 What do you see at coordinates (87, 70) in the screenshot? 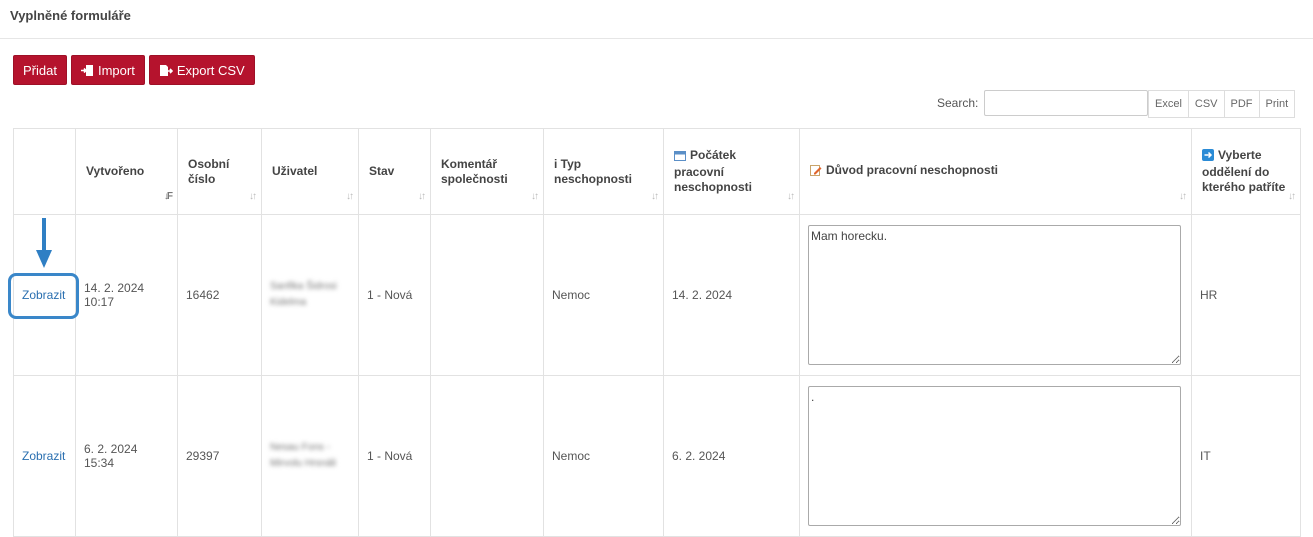
I see `import-icon` at bounding box center [87, 70].